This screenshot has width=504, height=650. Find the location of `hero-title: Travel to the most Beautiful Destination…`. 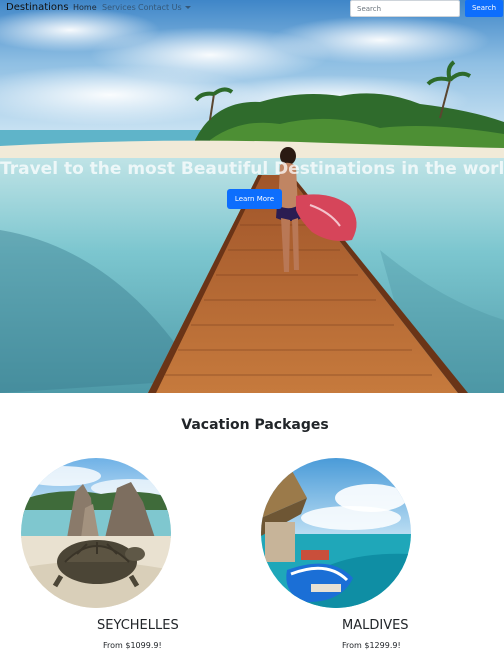

hero-title: Travel to the most Beautiful Destination… is located at coordinates (252, 169).